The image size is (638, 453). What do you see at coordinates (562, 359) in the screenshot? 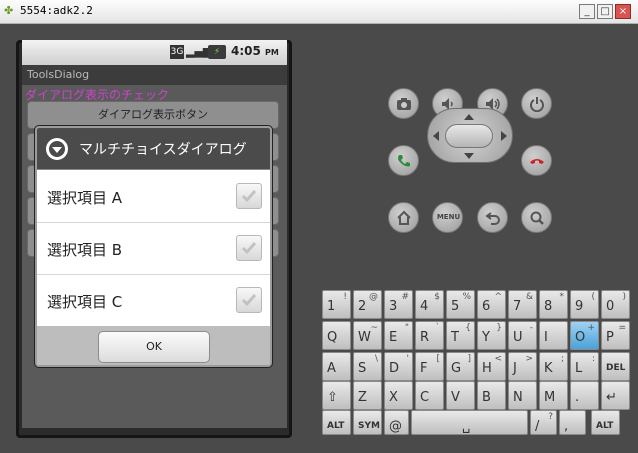
I see `key-alt-label: ;` at bounding box center [562, 359].